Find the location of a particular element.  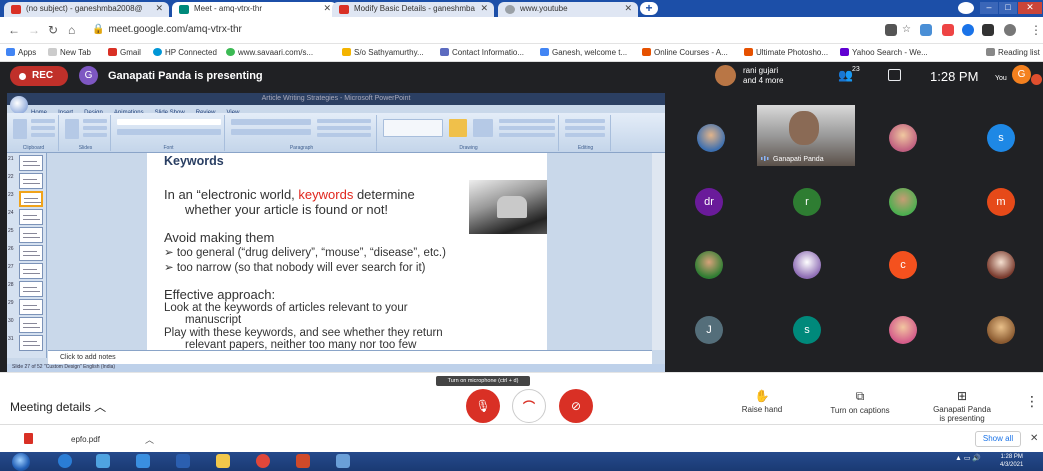

participant-avatar: c is located at coordinates (903, 265).